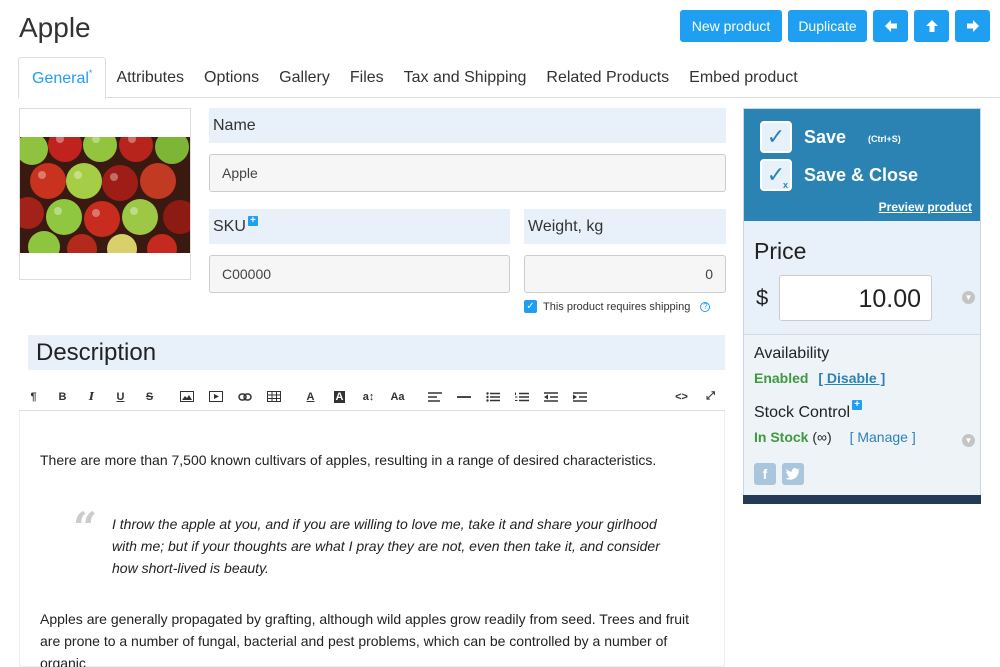 This screenshot has width=1000, height=667. I want to click on tab-options: Options, so click(231, 77).